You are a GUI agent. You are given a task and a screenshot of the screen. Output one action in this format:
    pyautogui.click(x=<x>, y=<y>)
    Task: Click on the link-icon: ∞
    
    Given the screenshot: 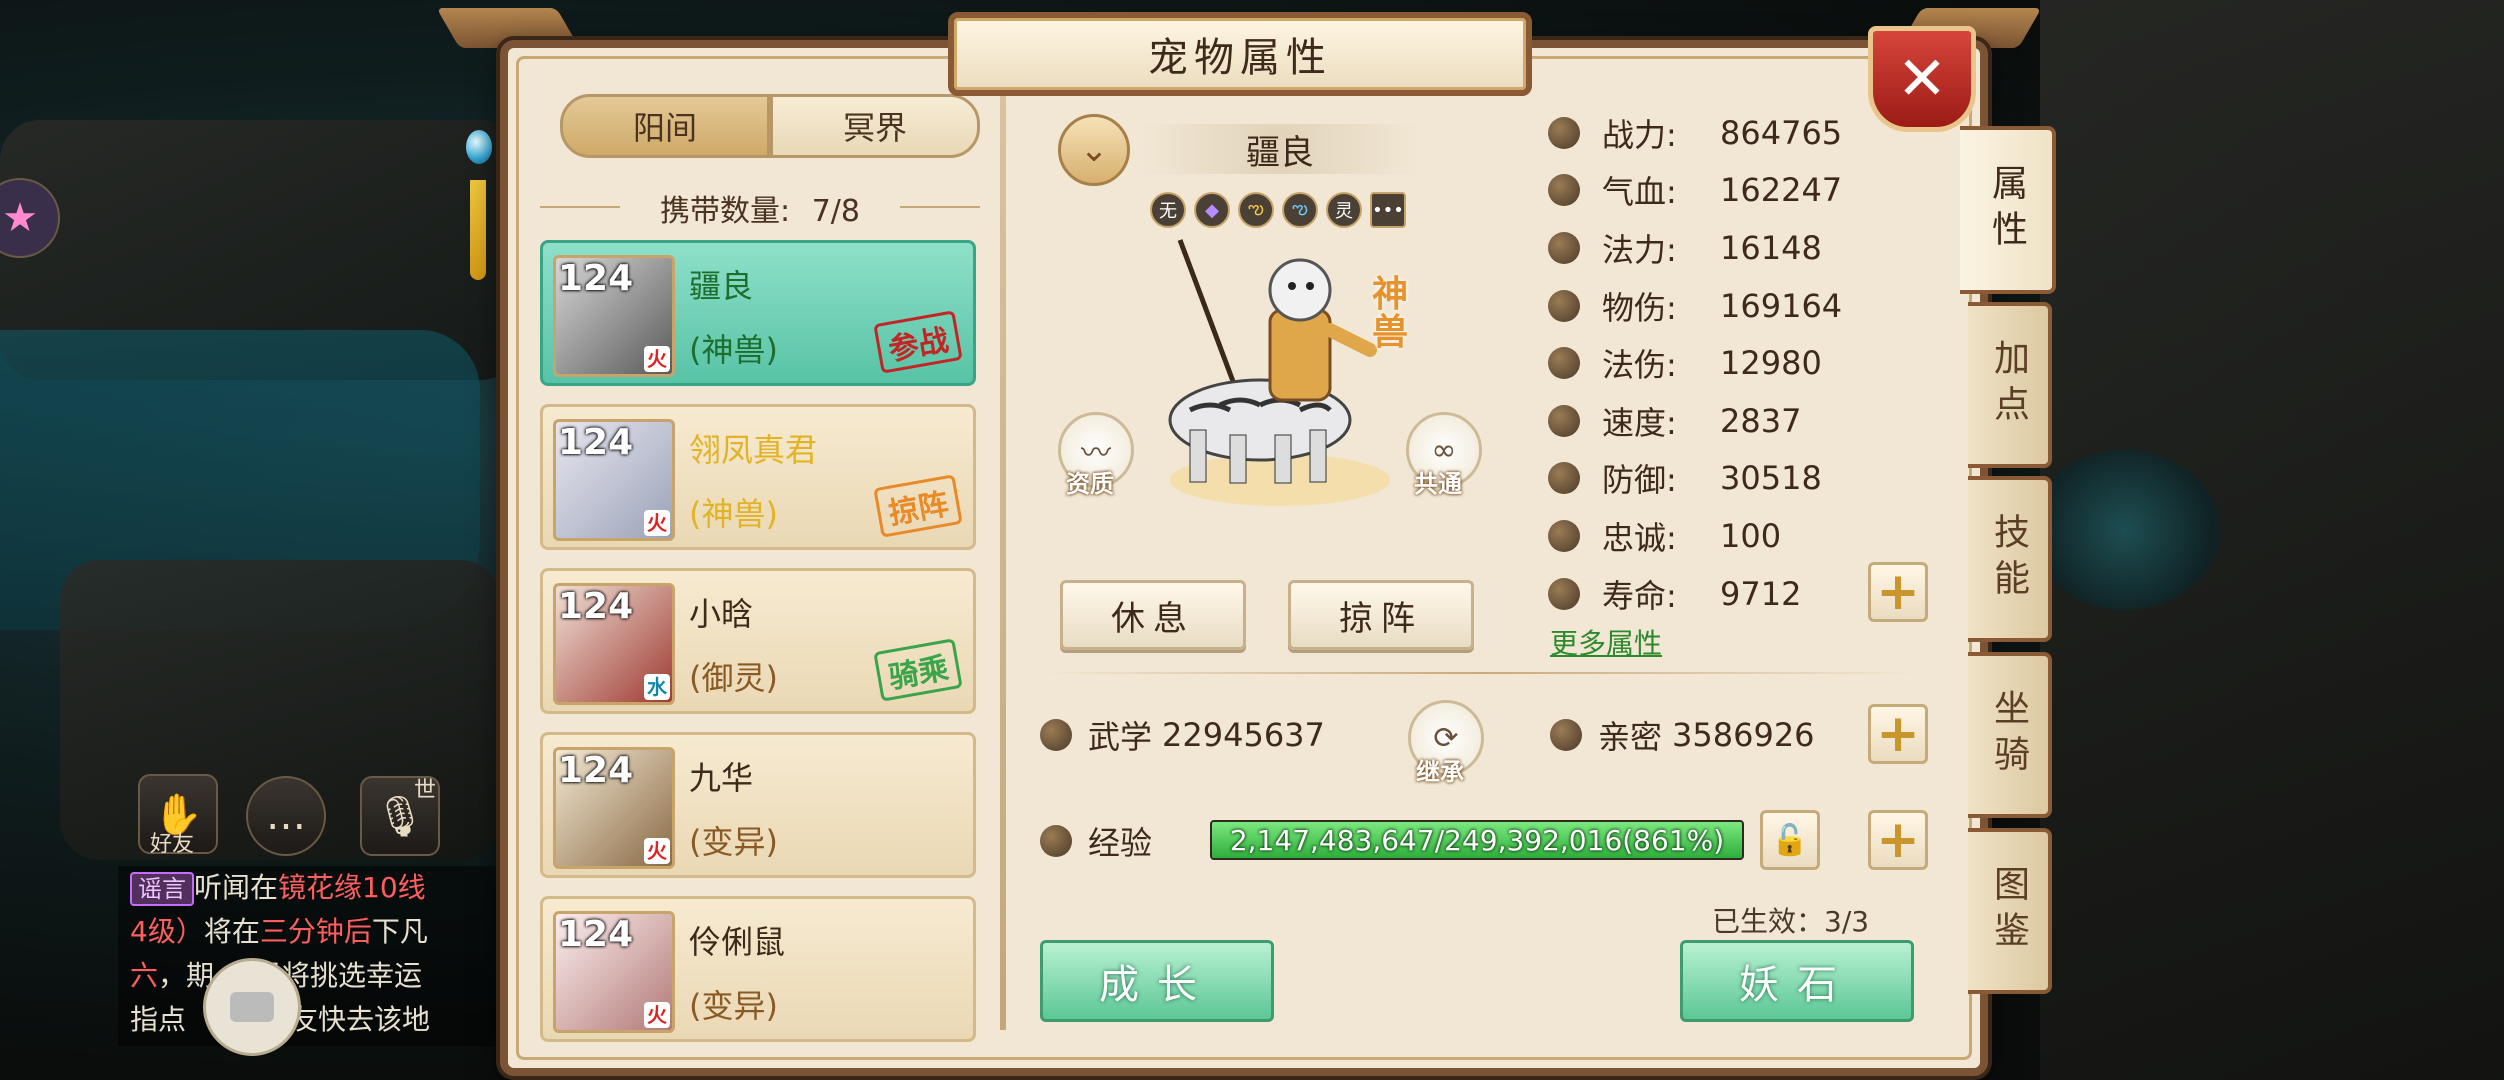 What is the action you would take?
    pyautogui.click(x=1444, y=450)
    